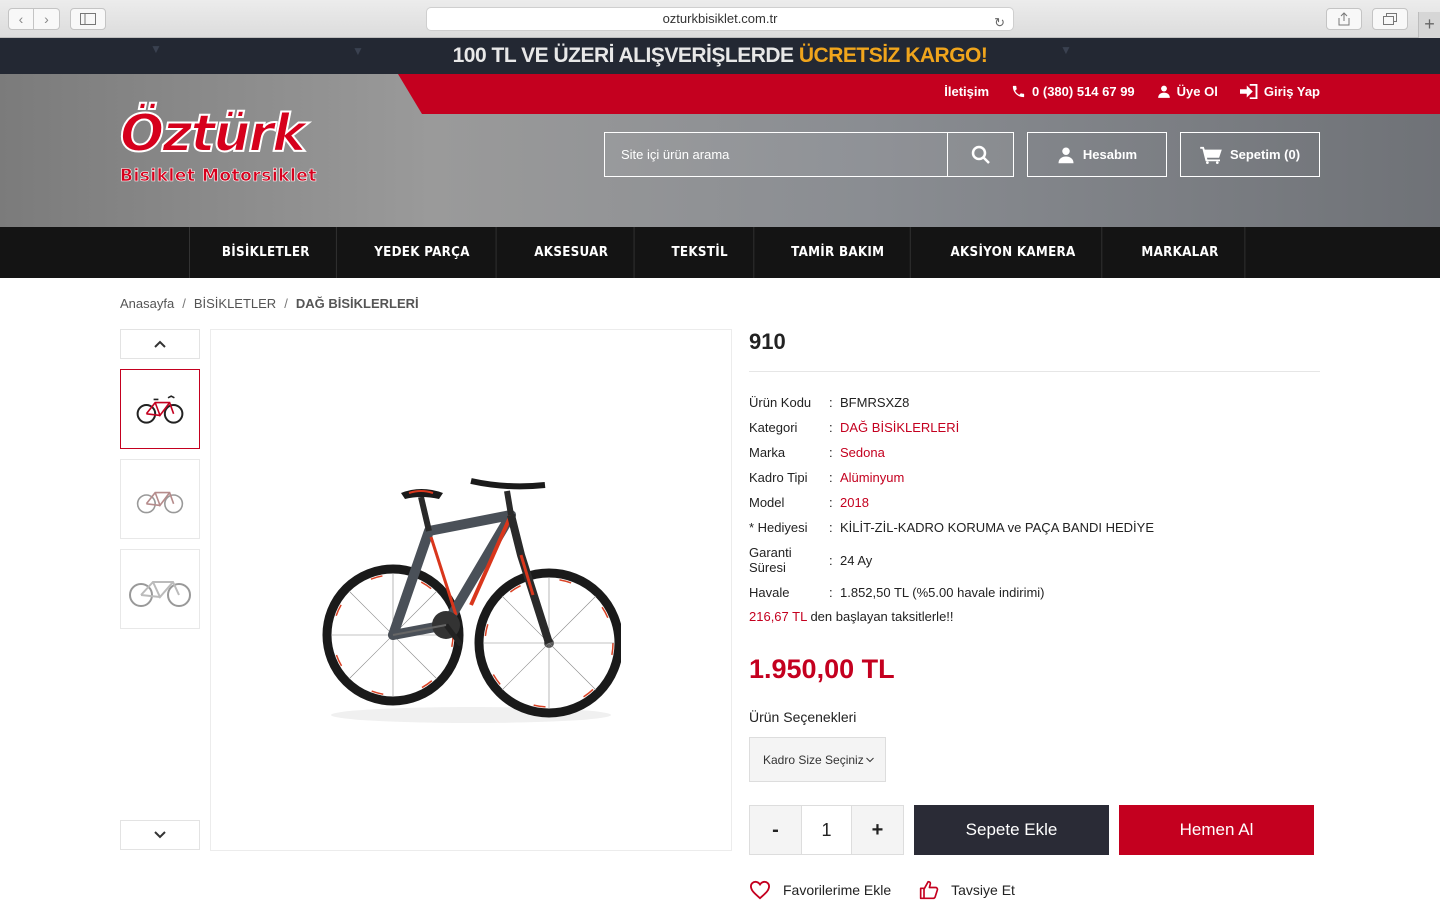 This screenshot has width=1440, height=900. I want to click on thumbnail-up-button, so click(160, 344).